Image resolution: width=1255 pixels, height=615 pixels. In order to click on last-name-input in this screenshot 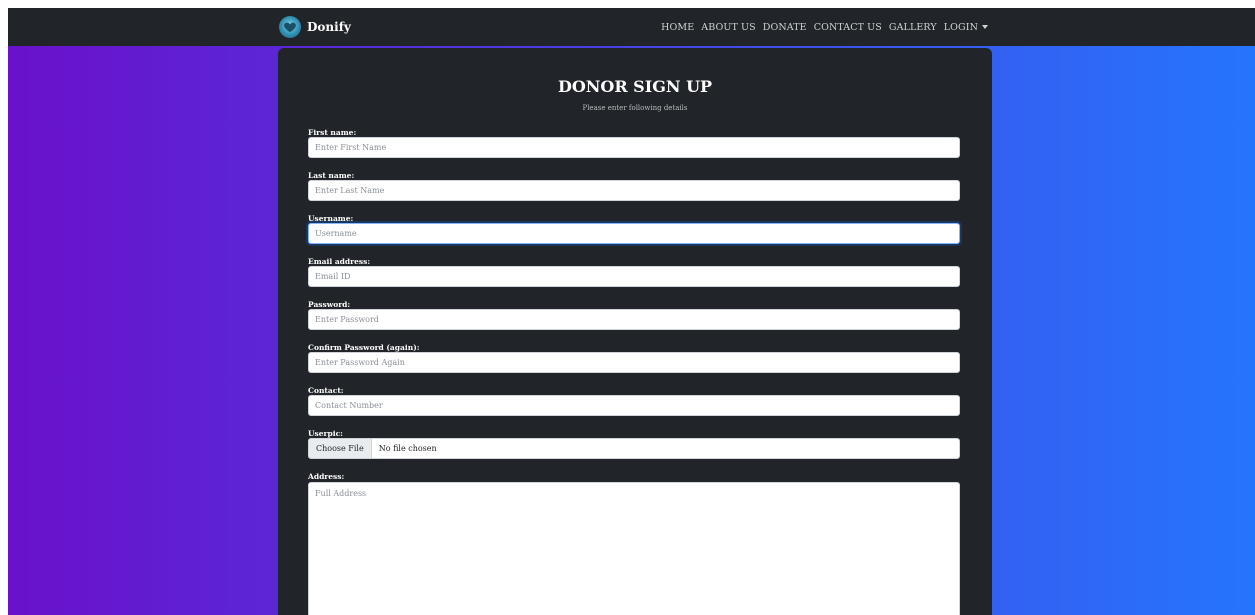, I will do `click(634, 190)`.